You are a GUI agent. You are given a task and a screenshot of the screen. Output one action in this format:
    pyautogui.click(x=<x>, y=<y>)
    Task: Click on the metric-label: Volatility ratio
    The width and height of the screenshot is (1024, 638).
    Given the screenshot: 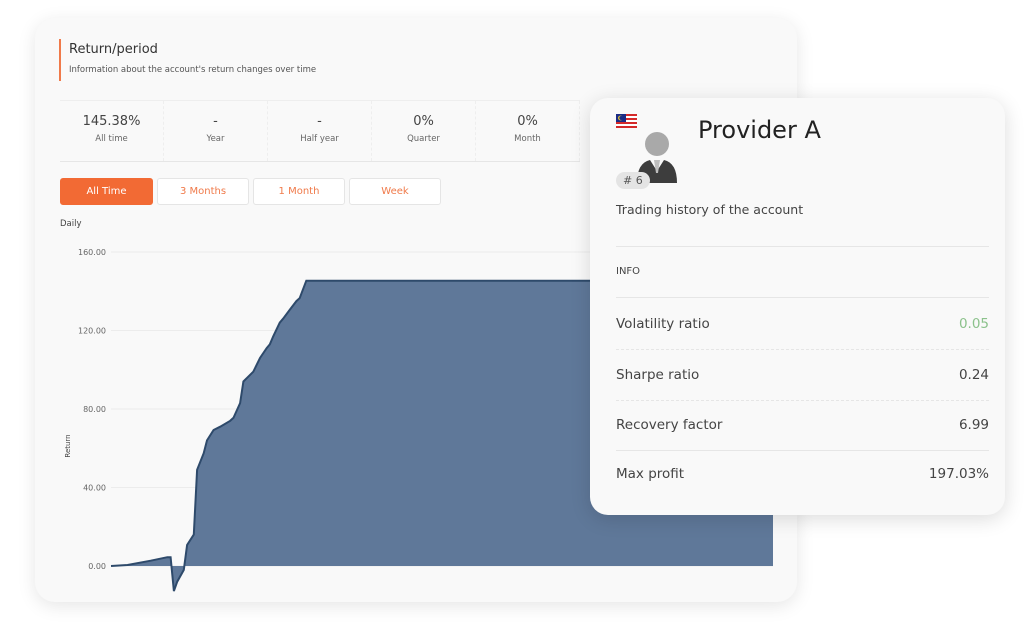 What is the action you would take?
    pyautogui.click(x=663, y=324)
    